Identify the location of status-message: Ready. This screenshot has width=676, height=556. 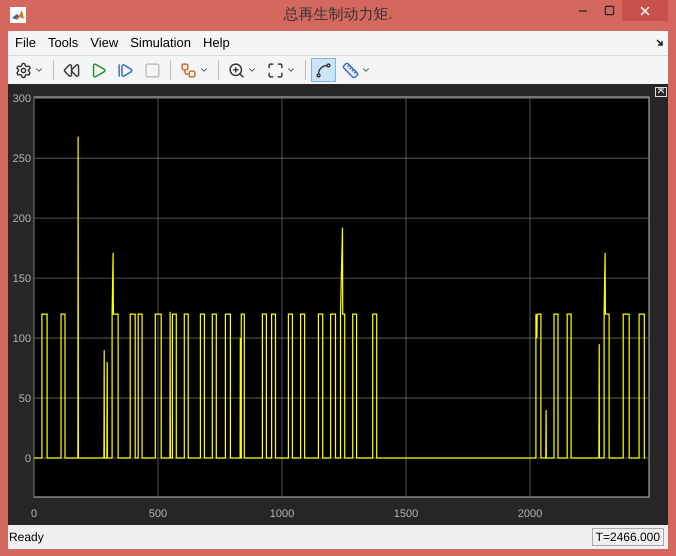
(26, 537).